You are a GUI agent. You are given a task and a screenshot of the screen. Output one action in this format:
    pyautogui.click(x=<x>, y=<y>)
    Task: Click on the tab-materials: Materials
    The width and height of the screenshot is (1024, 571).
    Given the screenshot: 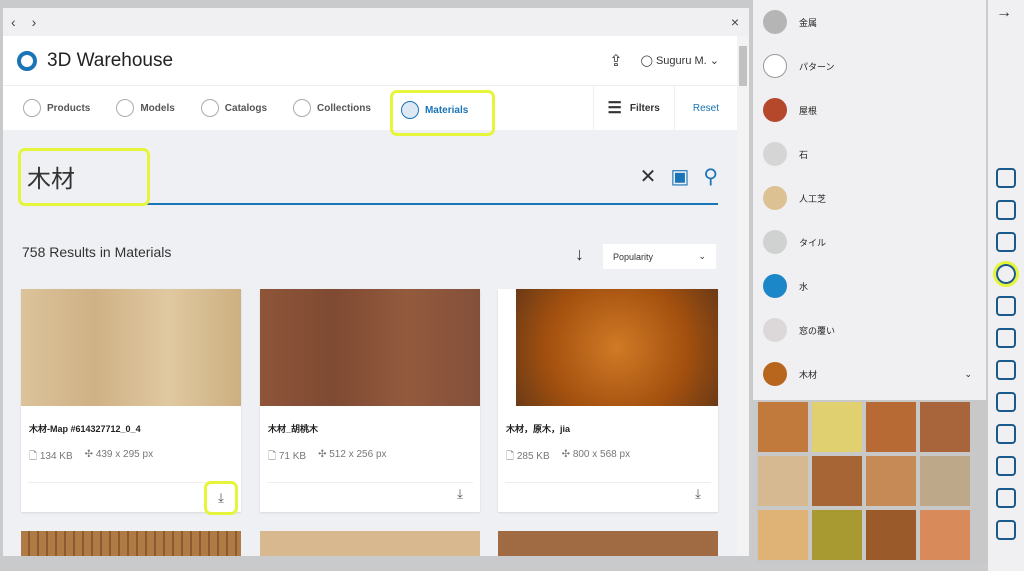 What is the action you would take?
    pyautogui.click(x=442, y=113)
    